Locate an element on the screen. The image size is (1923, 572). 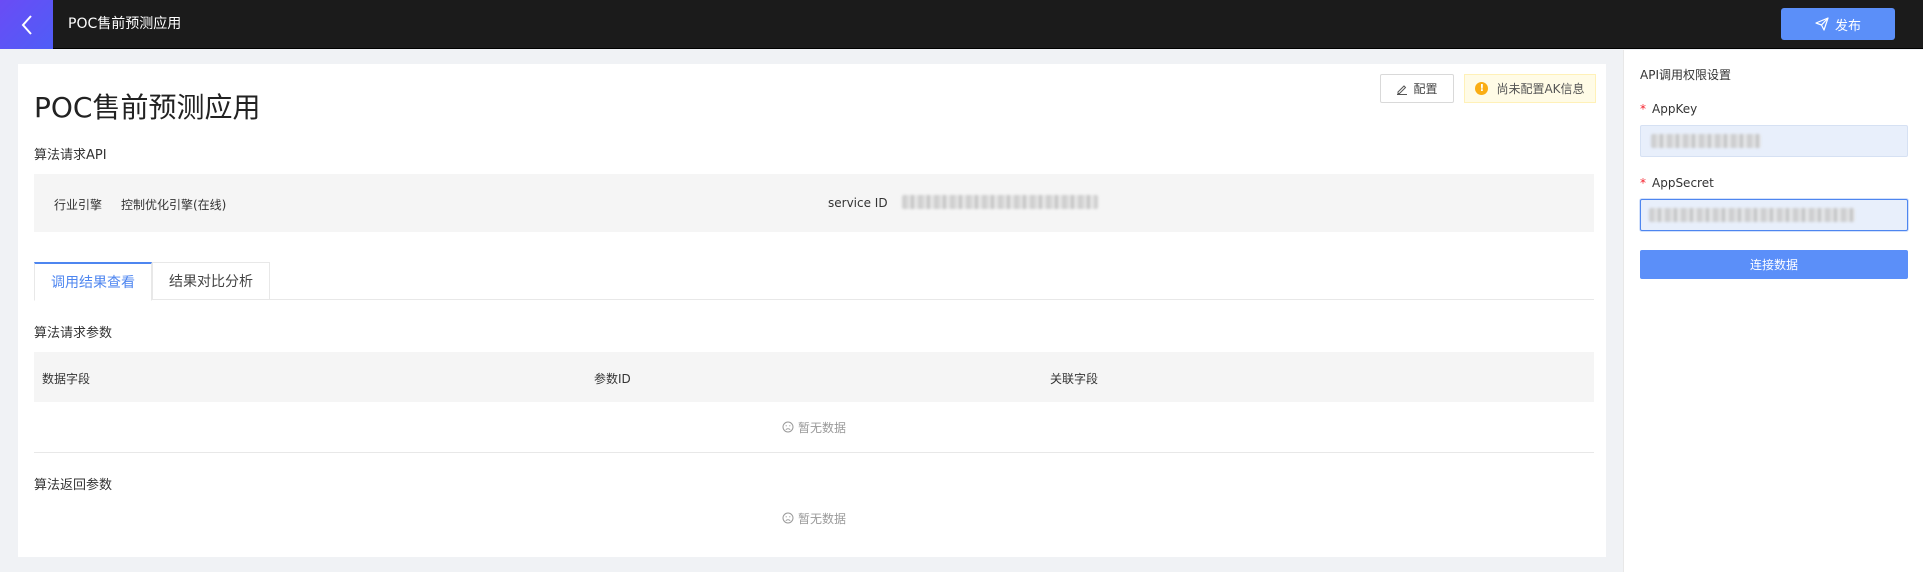
appsecret-value-redacted is located at coordinates (1752, 215).